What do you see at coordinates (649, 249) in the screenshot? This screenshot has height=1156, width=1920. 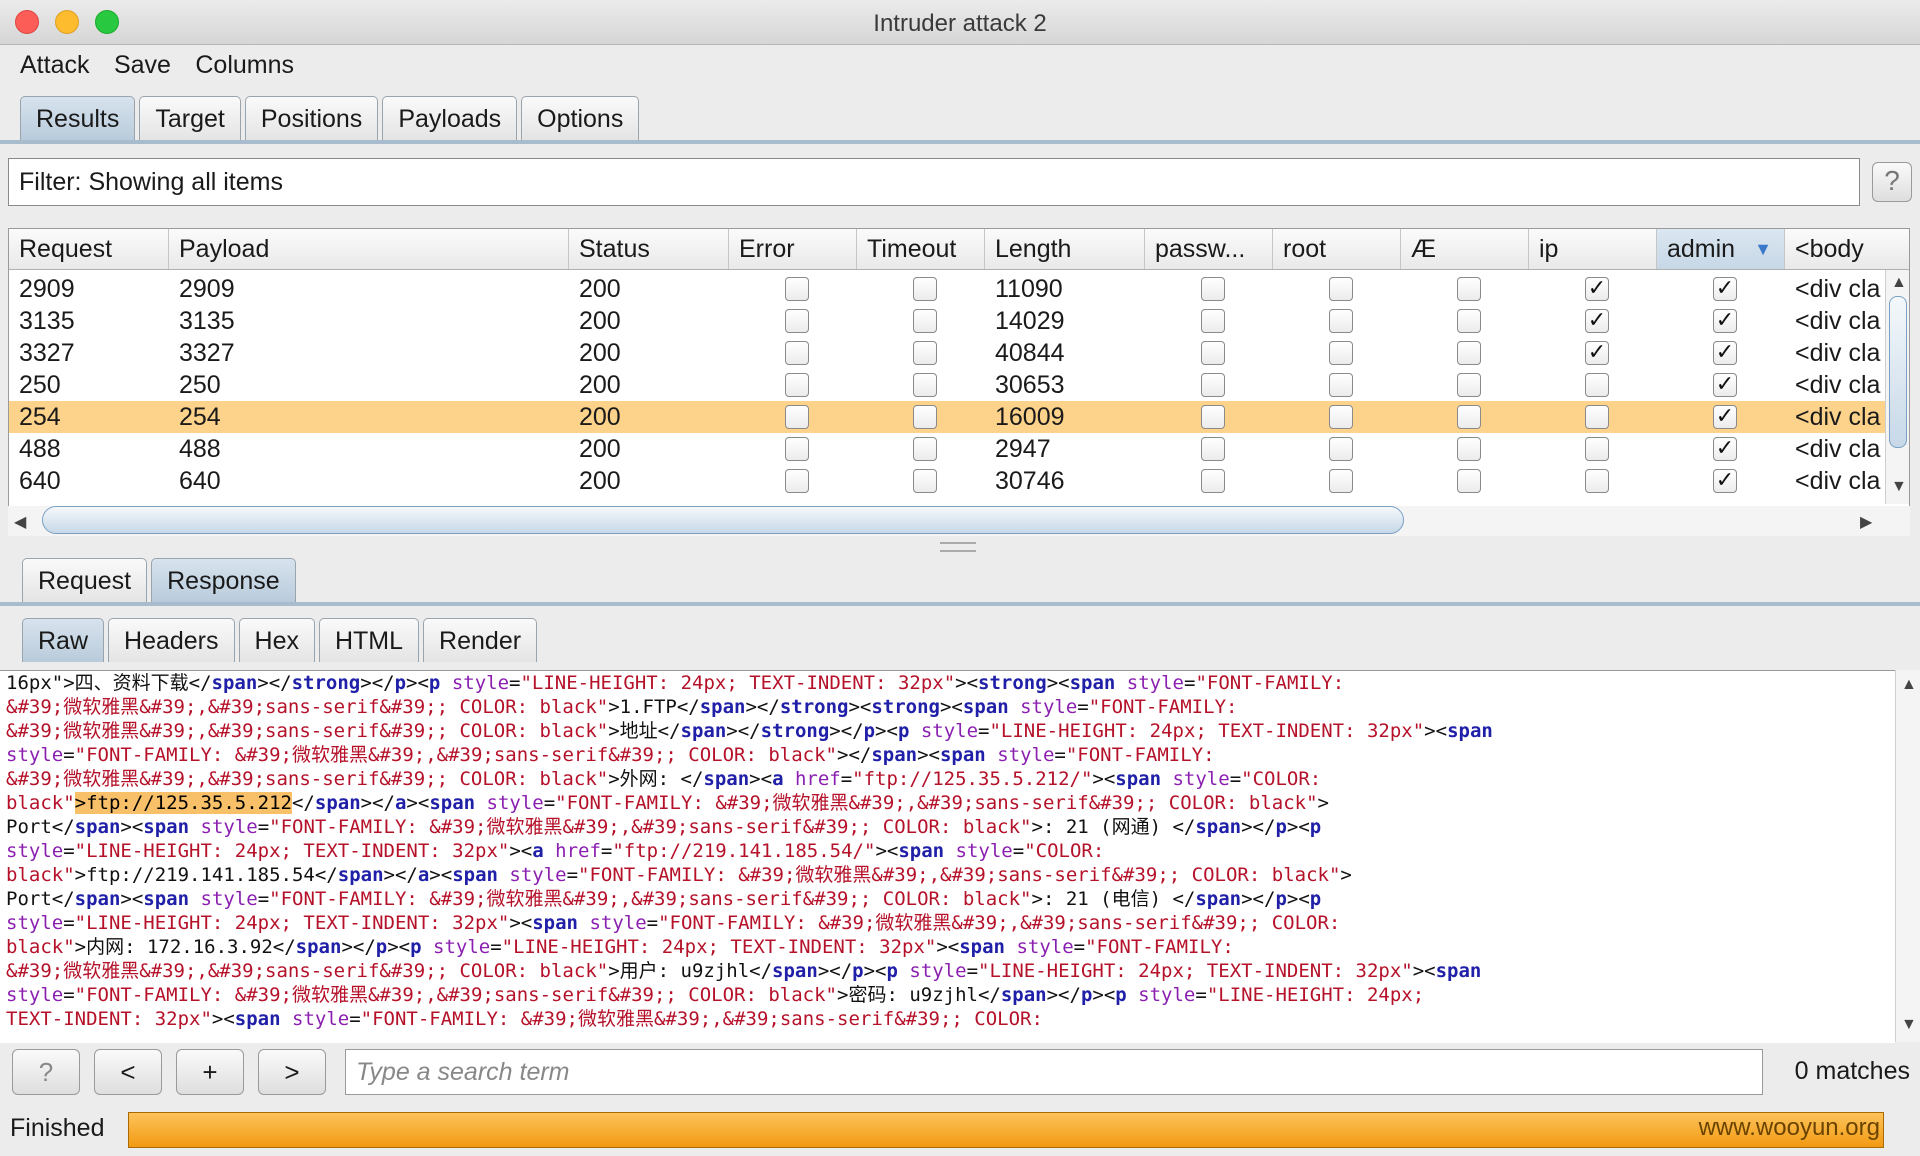 I see `col-status: Status` at bounding box center [649, 249].